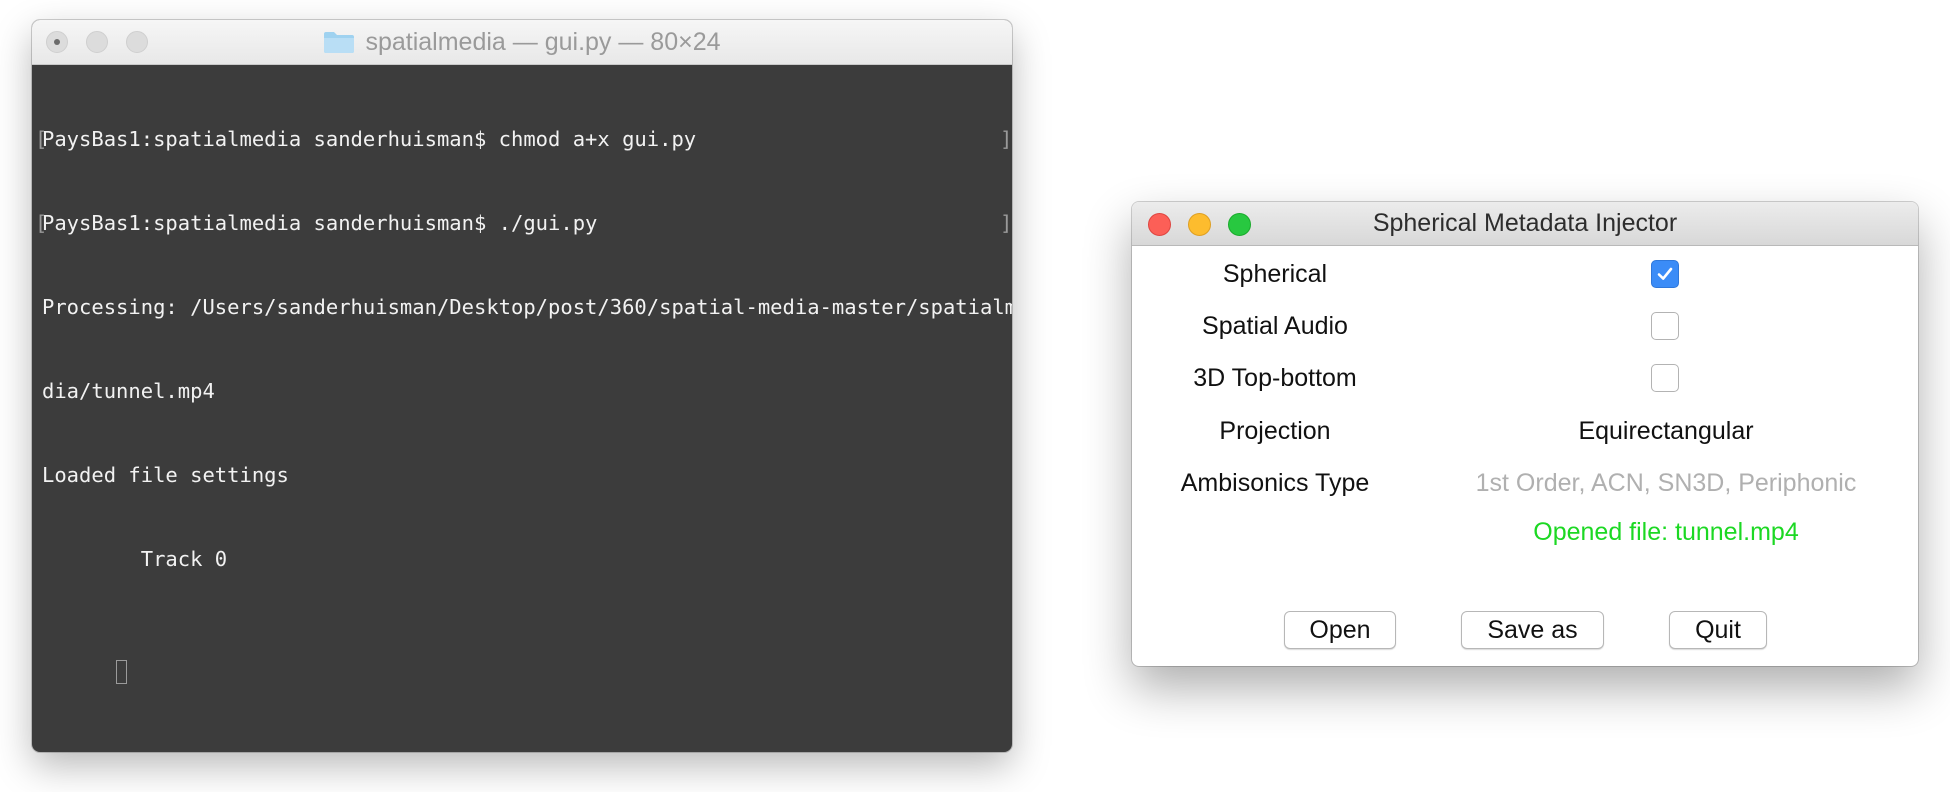 The width and height of the screenshot is (1950, 792). Describe the element at coordinates (1275, 378) in the screenshot. I see `top-bottom-label: 3D Top-bottom` at that location.